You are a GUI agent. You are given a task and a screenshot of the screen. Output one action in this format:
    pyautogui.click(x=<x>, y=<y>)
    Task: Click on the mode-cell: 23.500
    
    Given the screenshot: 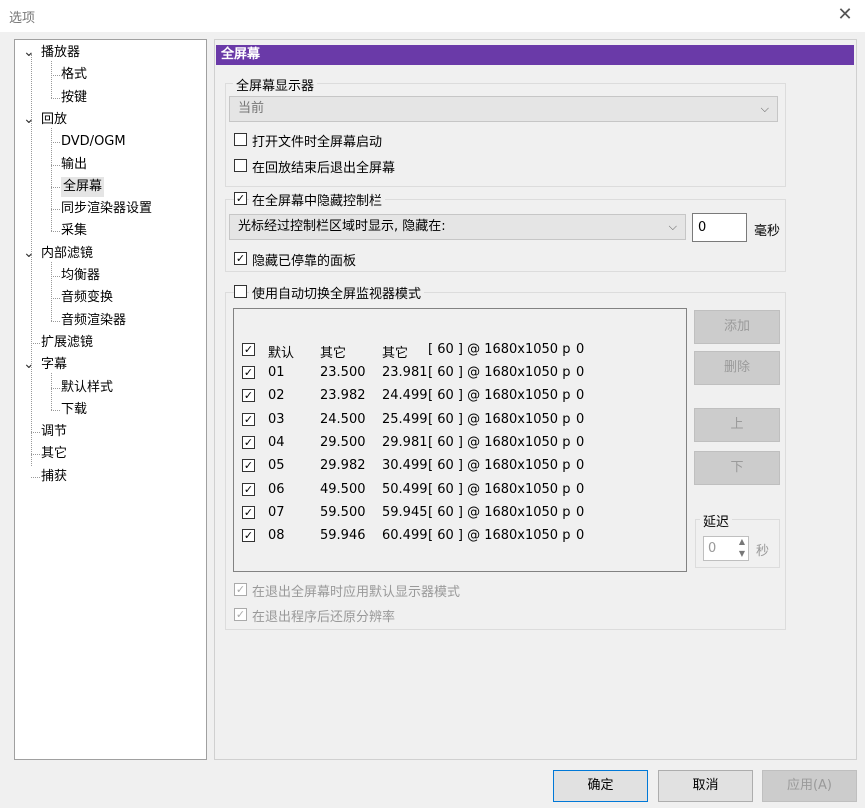 What is the action you would take?
    pyautogui.click(x=343, y=372)
    